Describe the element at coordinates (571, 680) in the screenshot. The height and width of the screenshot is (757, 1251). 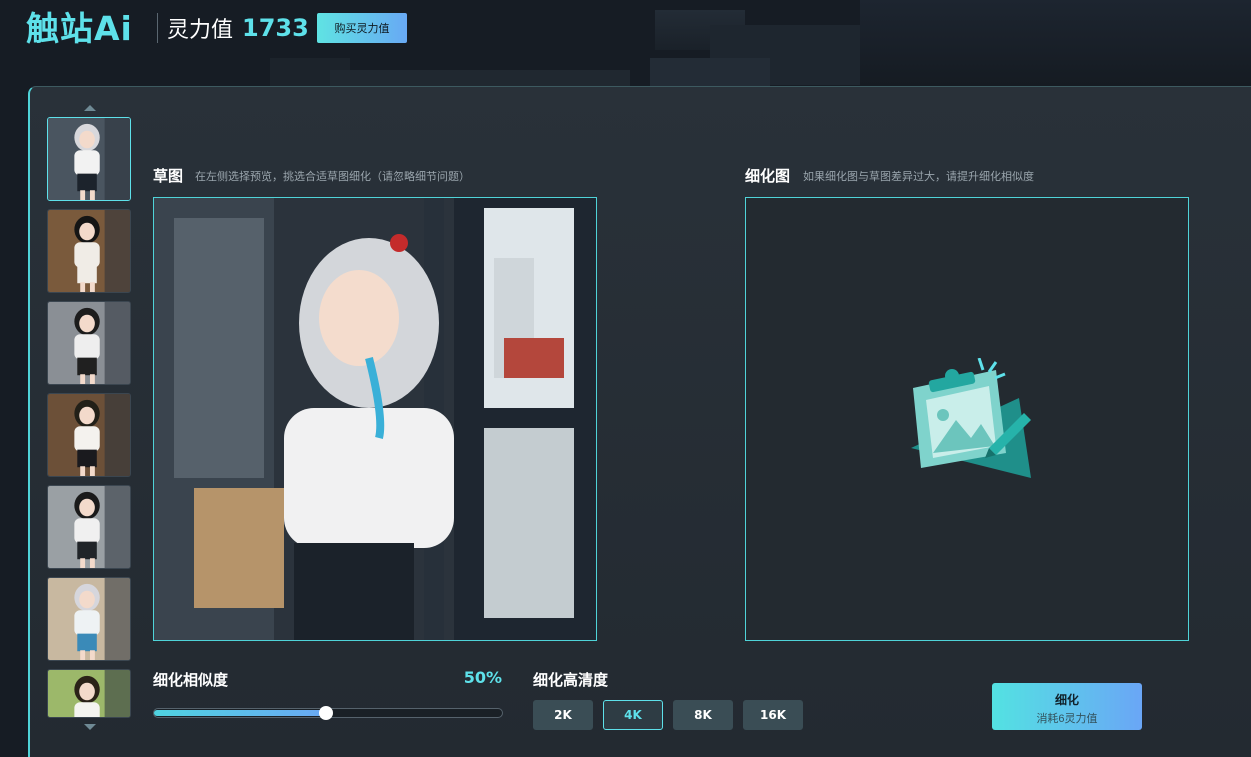
I see `resolution-label: 细化高清度` at that location.